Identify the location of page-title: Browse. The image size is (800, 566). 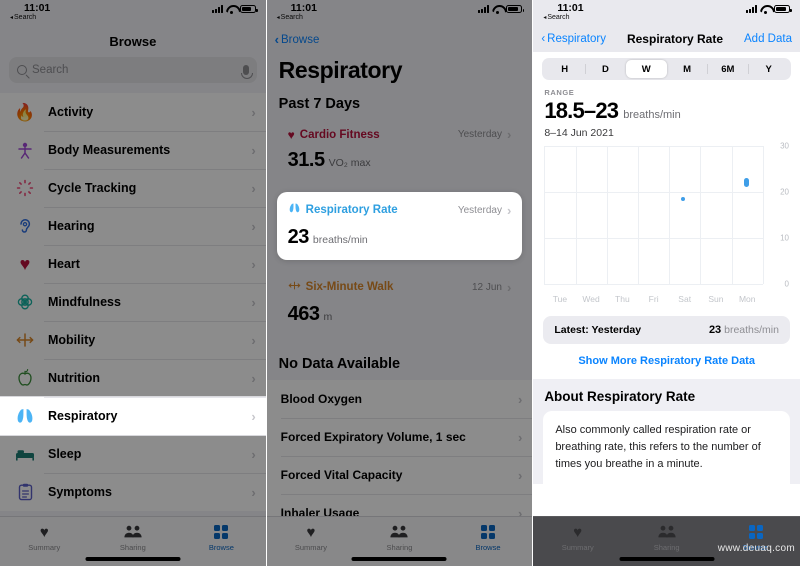
(133, 41).